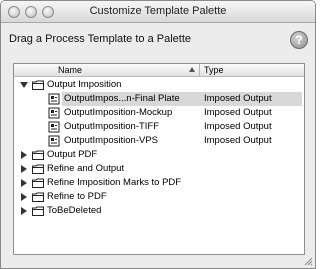 This screenshot has height=269, width=320. Describe the element at coordinates (24, 85) in the screenshot. I see `disclosure-triangle-expanded-icon` at that location.